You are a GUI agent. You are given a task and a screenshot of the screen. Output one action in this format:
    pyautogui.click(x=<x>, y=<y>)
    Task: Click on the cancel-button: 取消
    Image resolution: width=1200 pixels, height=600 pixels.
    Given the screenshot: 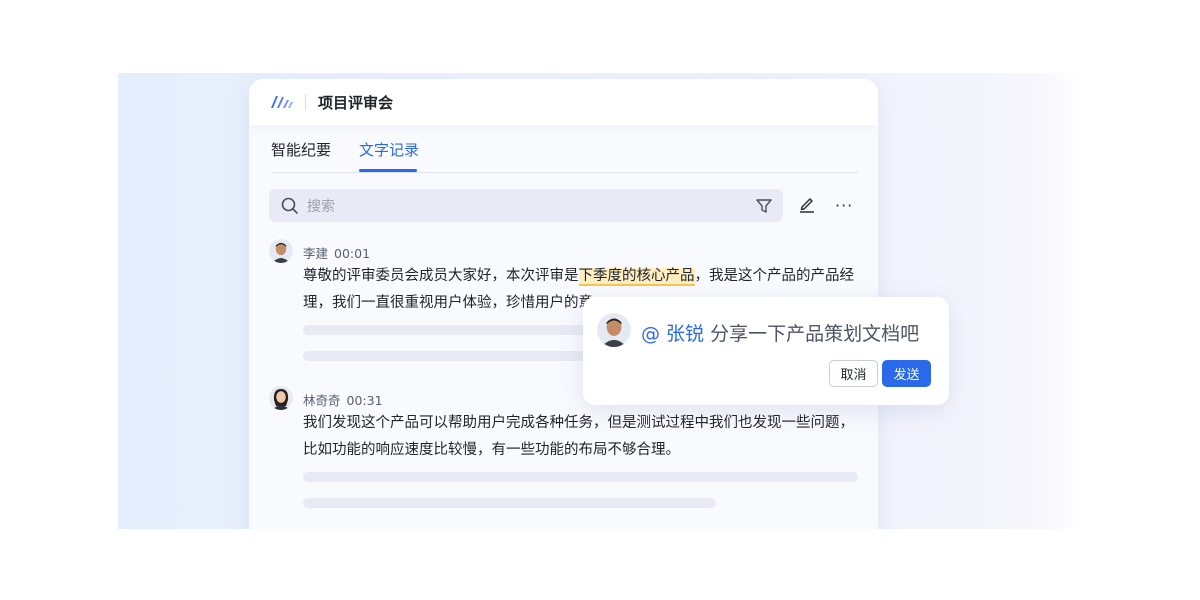 What is the action you would take?
    pyautogui.click(x=853, y=373)
    